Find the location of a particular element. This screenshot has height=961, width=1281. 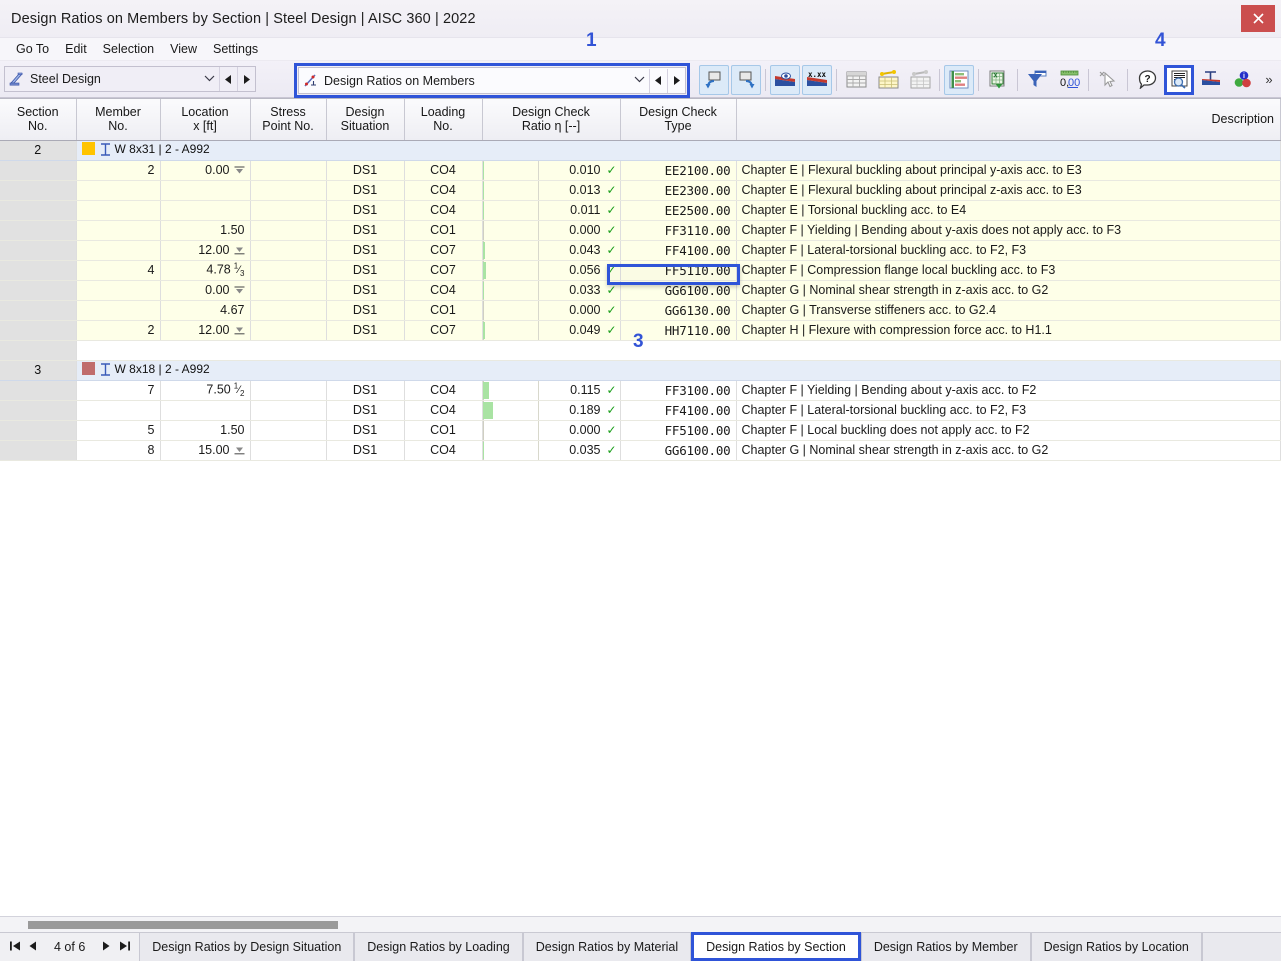

undo-view-icon is located at coordinates (714, 79).